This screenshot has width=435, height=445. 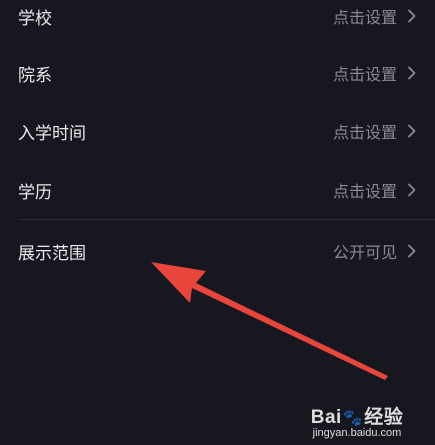 I want to click on settings-row-visibility: 展示范围 公开可见, so click(x=217, y=251).